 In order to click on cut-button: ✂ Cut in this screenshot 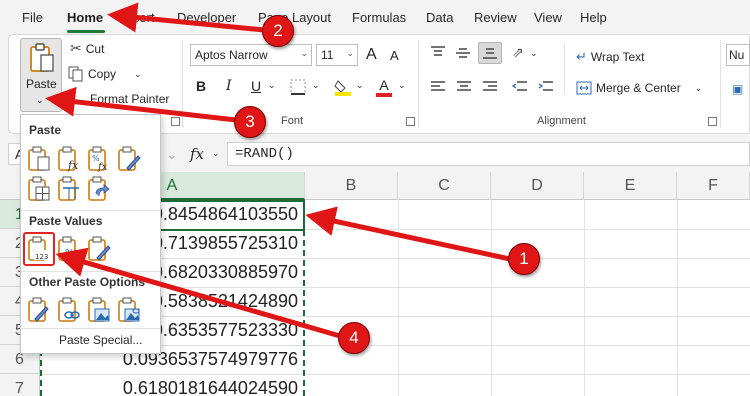, I will do `click(87, 48)`.